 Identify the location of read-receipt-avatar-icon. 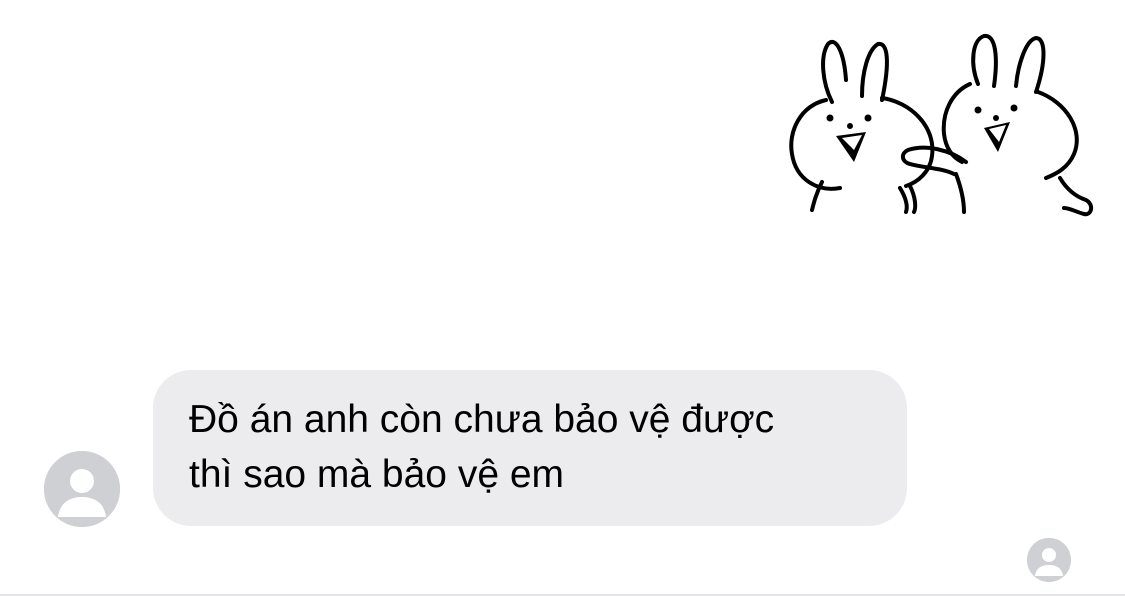
(1049, 560).